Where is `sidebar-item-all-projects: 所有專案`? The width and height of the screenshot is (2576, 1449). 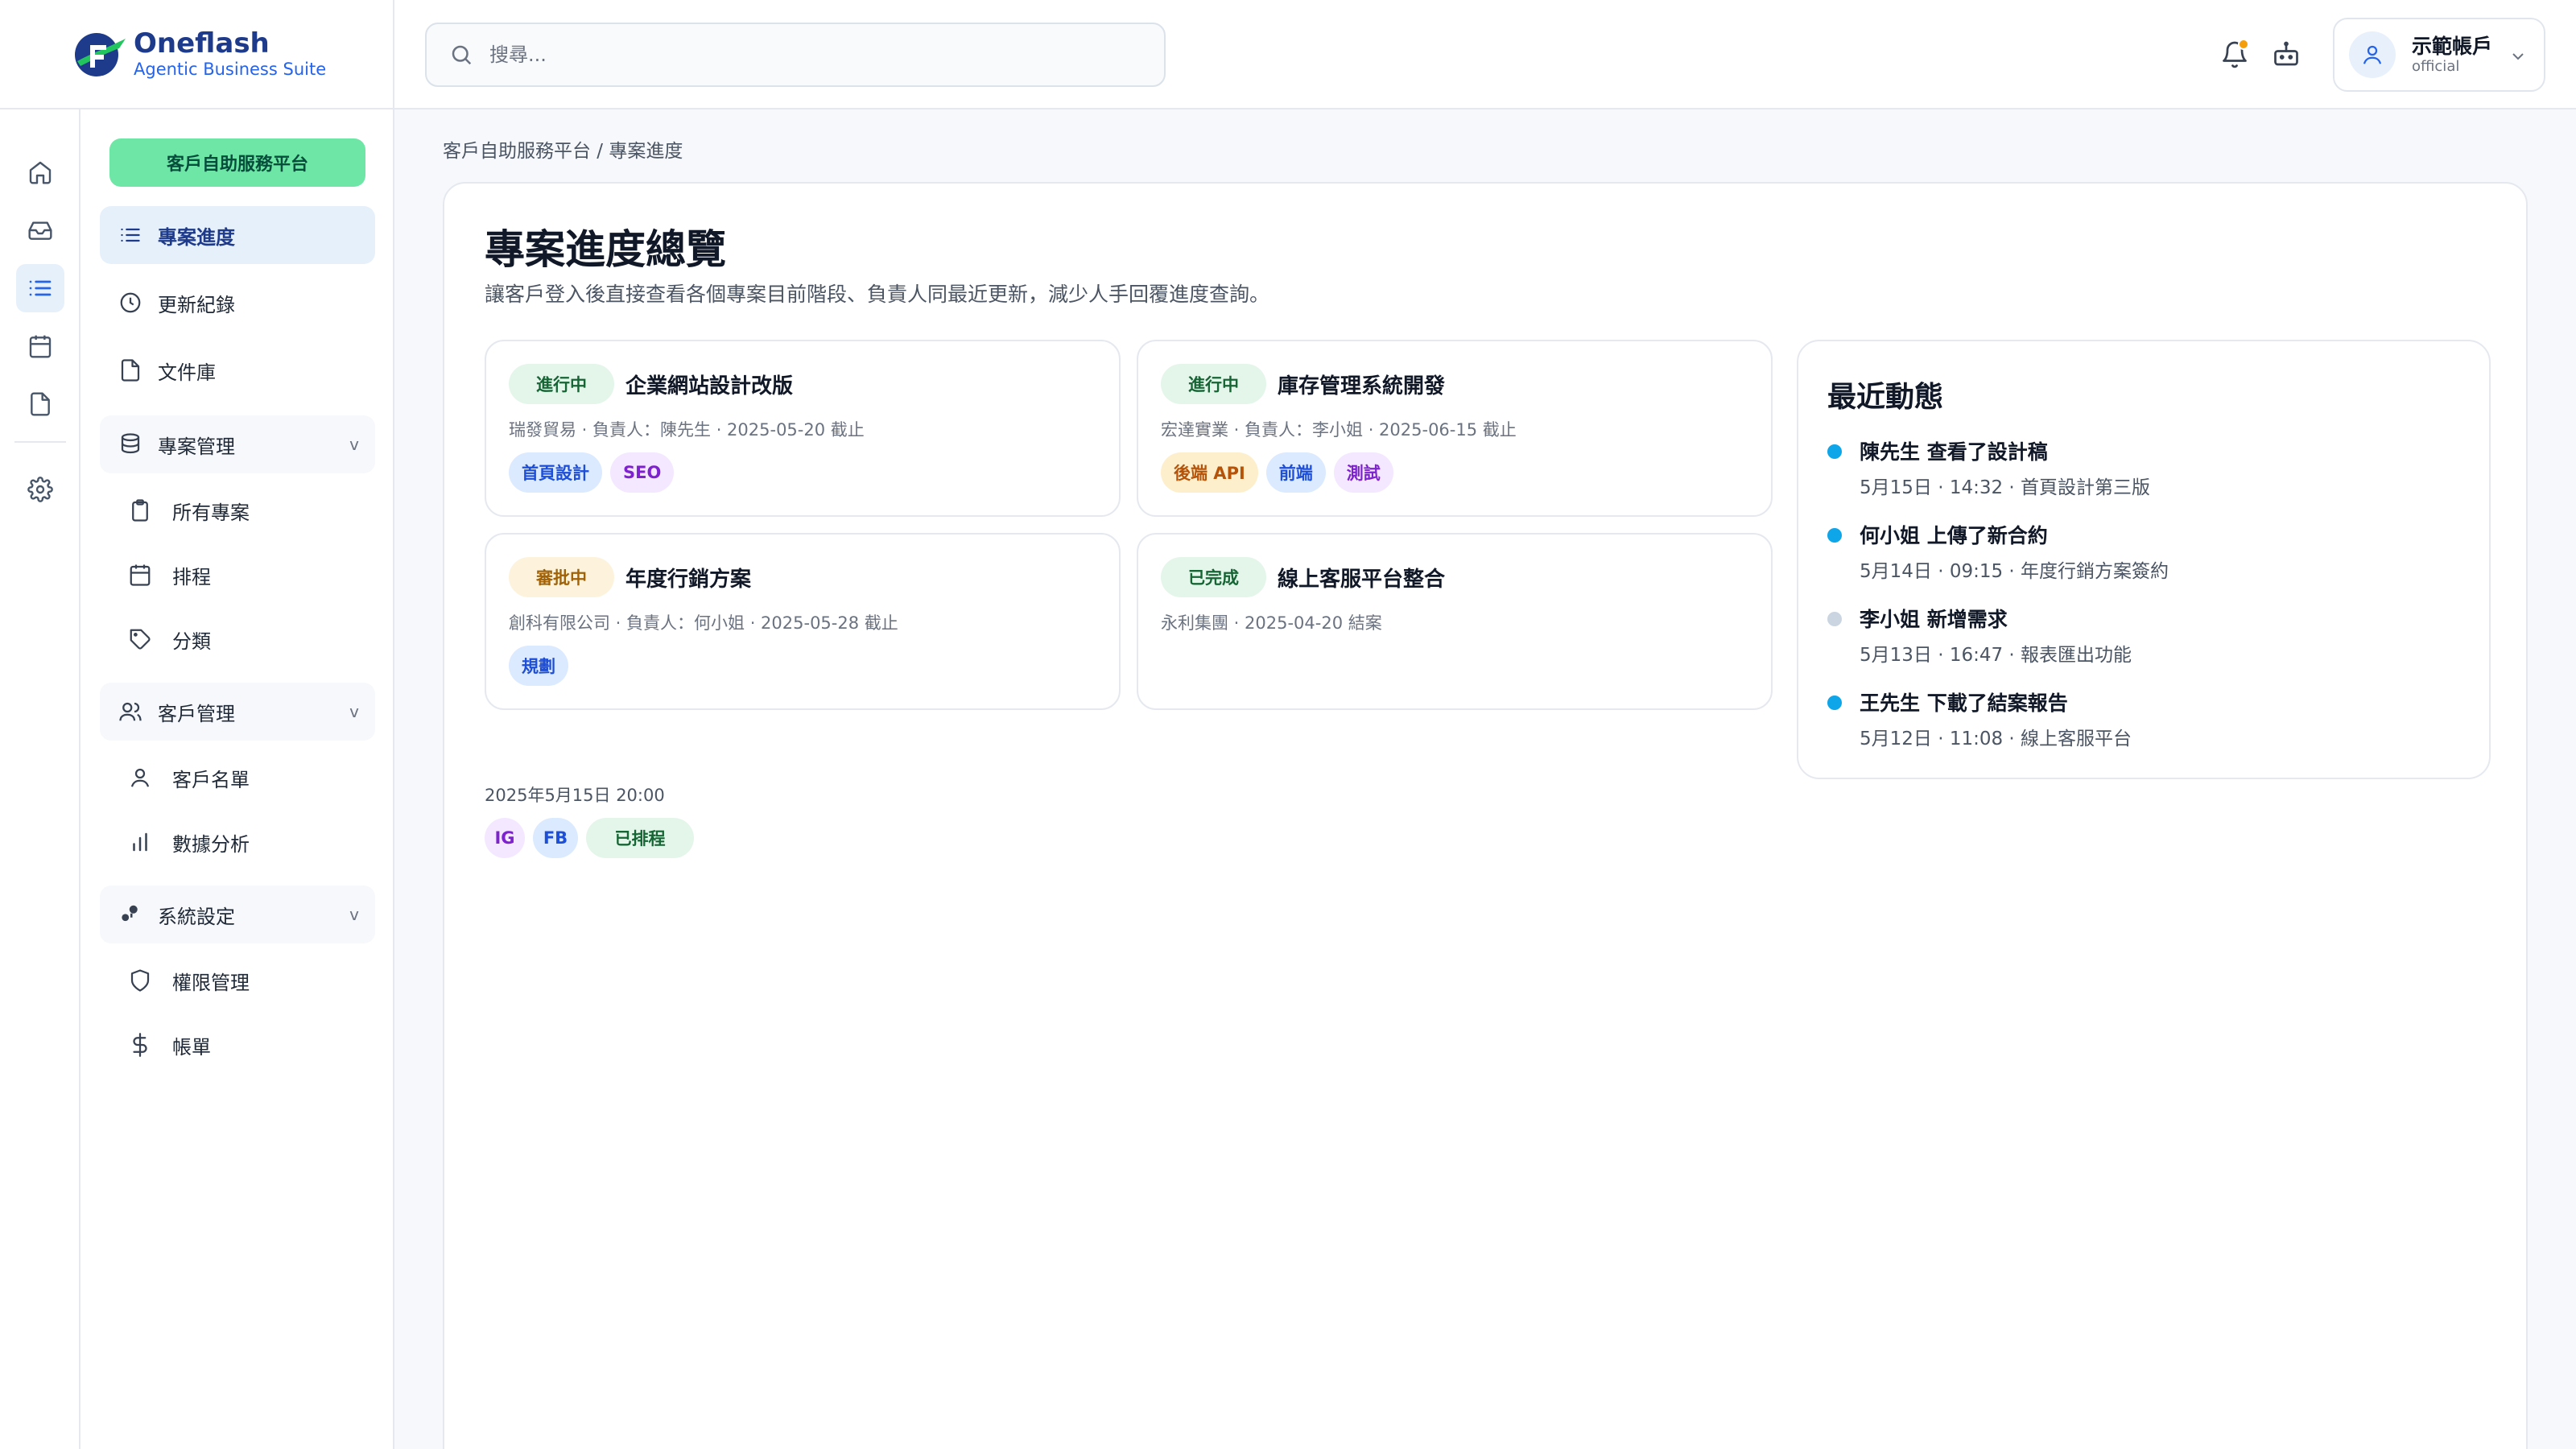
sidebar-item-all-projects: 所有專案 is located at coordinates (246, 510).